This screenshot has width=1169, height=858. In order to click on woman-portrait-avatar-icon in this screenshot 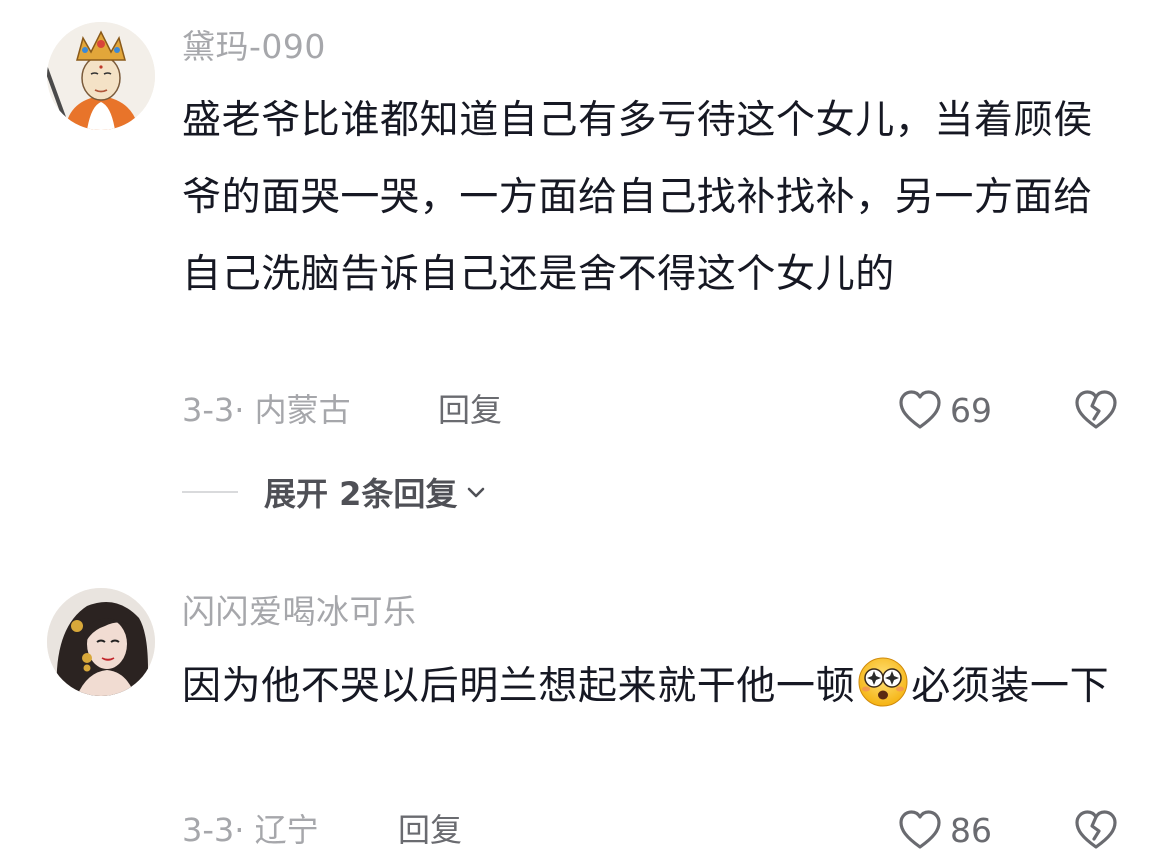, I will do `click(101, 642)`.